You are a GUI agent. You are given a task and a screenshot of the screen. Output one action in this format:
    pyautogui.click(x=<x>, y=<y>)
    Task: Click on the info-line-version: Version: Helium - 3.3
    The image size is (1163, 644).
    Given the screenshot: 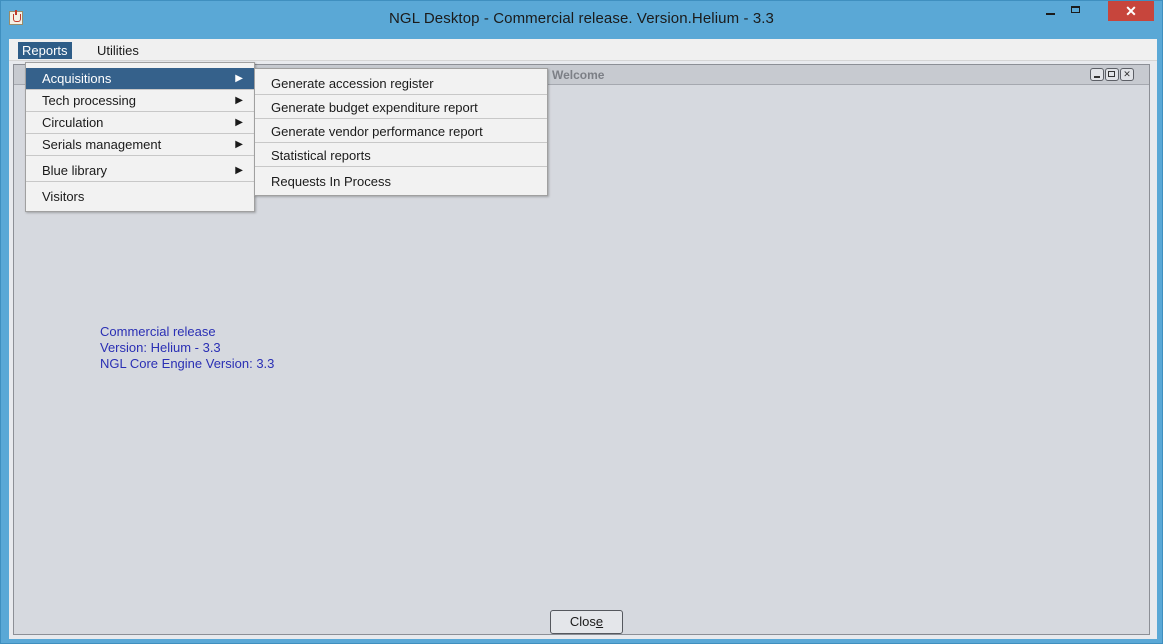 What is the action you would take?
    pyautogui.click(x=160, y=347)
    